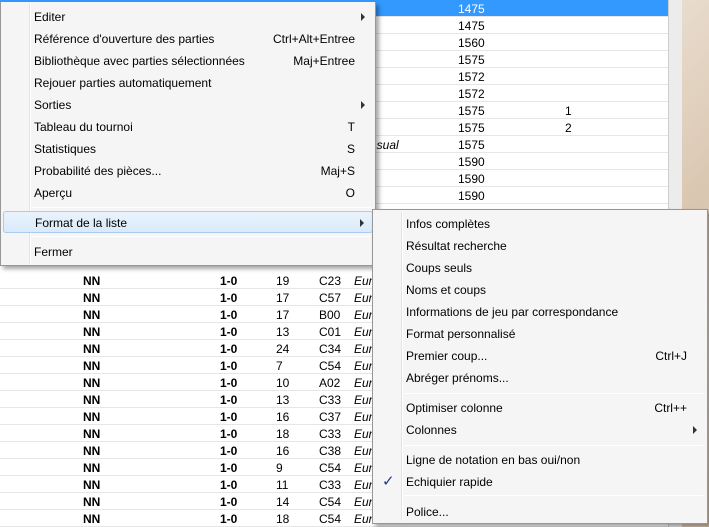 The image size is (709, 527). I want to click on submenu-item-ligne-de-notation-en-bas-oui-non: Ligne de notation en bas oui/non, so click(540, 460).